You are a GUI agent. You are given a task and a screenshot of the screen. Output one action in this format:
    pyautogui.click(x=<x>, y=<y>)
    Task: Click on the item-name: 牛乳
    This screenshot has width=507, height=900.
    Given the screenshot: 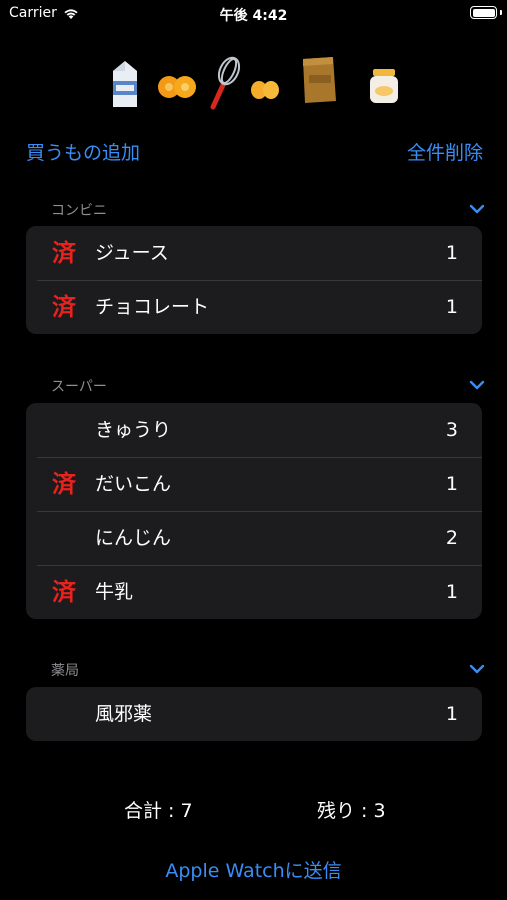 What is the action you would take?
    pyautogui.click(x=114, y=592)
    